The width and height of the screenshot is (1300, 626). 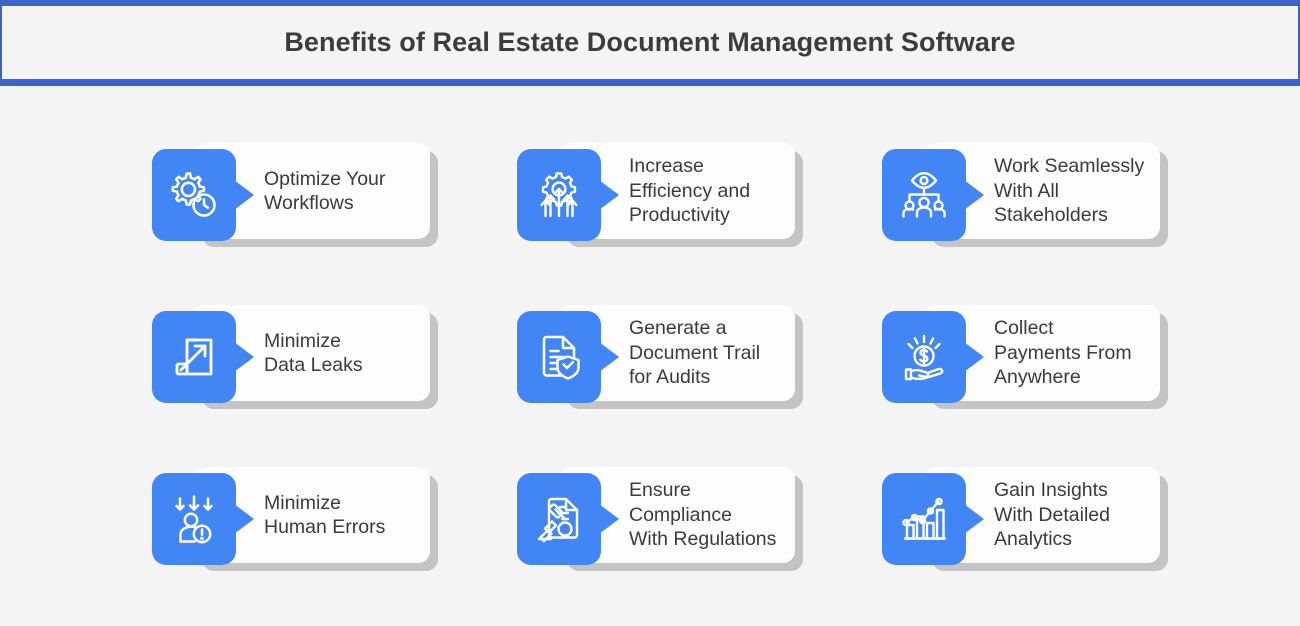 I want to click on benefit-label: Work Seamlessly With All Stakeholders, so click(x=1069, y=191).